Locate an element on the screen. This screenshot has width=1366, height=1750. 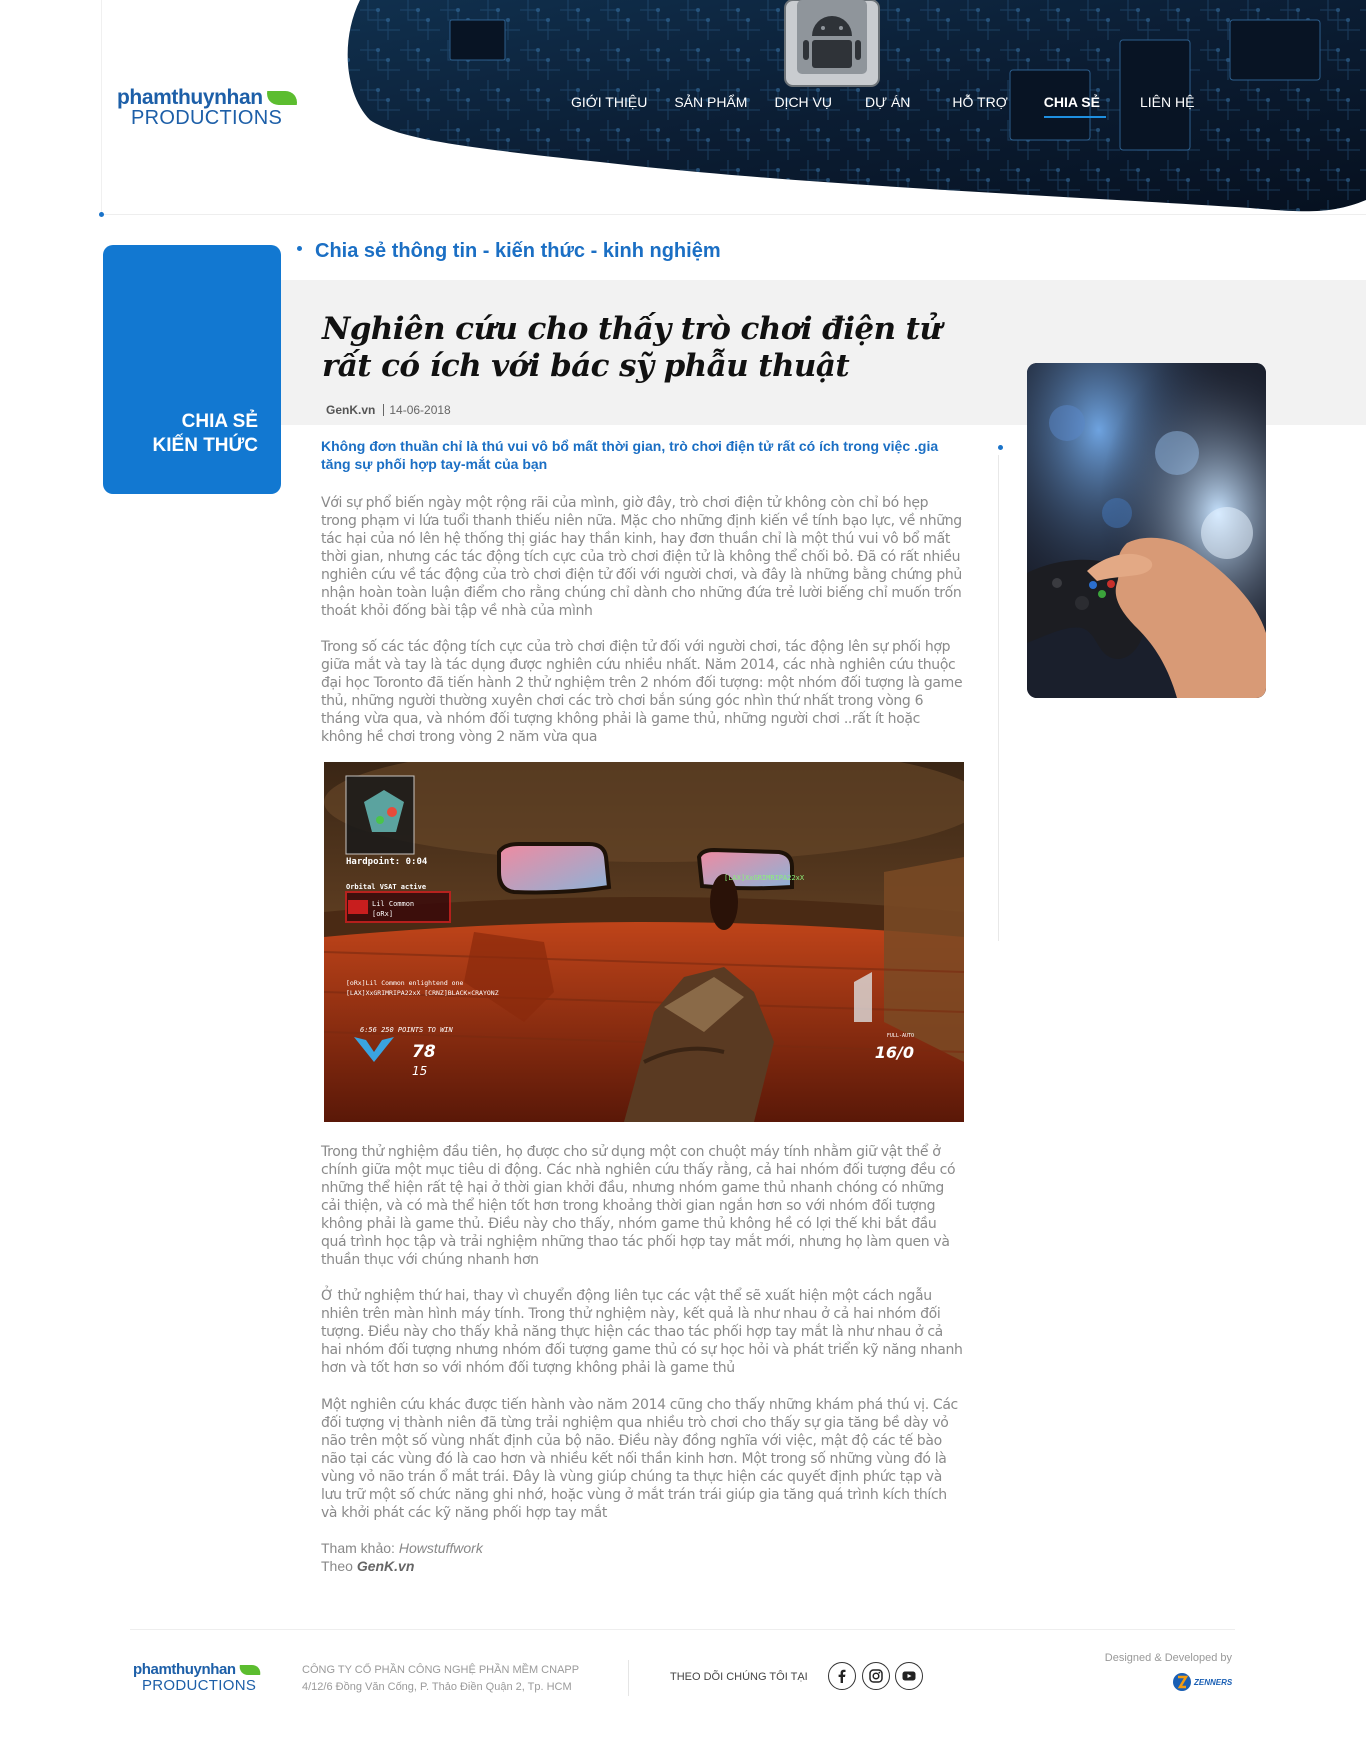
category-line-2: KIẾN THỨC is located at coordinates (205, 445).